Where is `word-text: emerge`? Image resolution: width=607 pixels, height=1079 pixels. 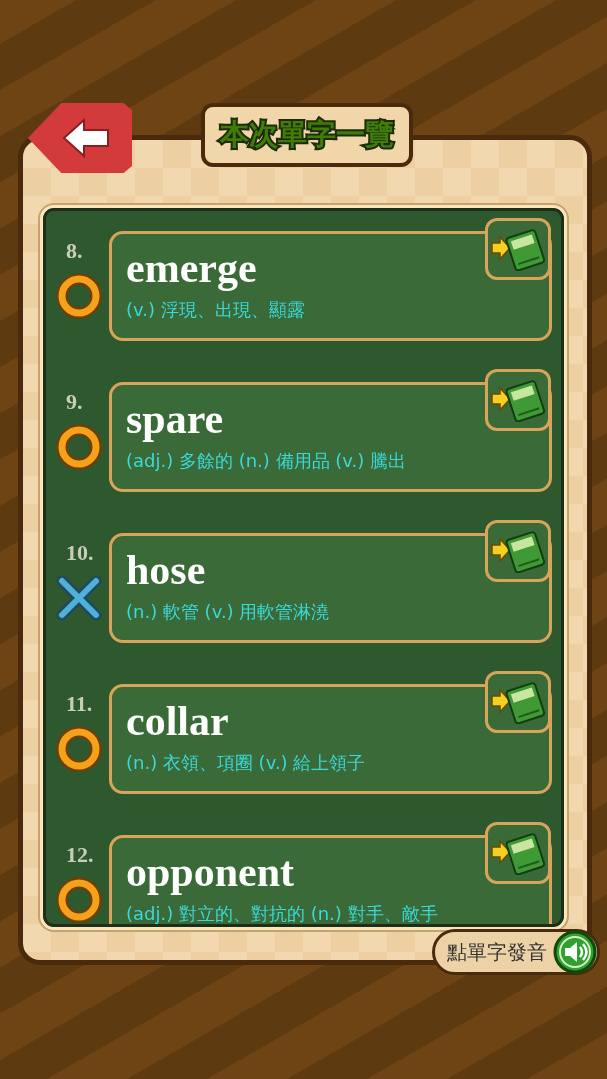
word-text: emerge is located at coordinates (191, 268).